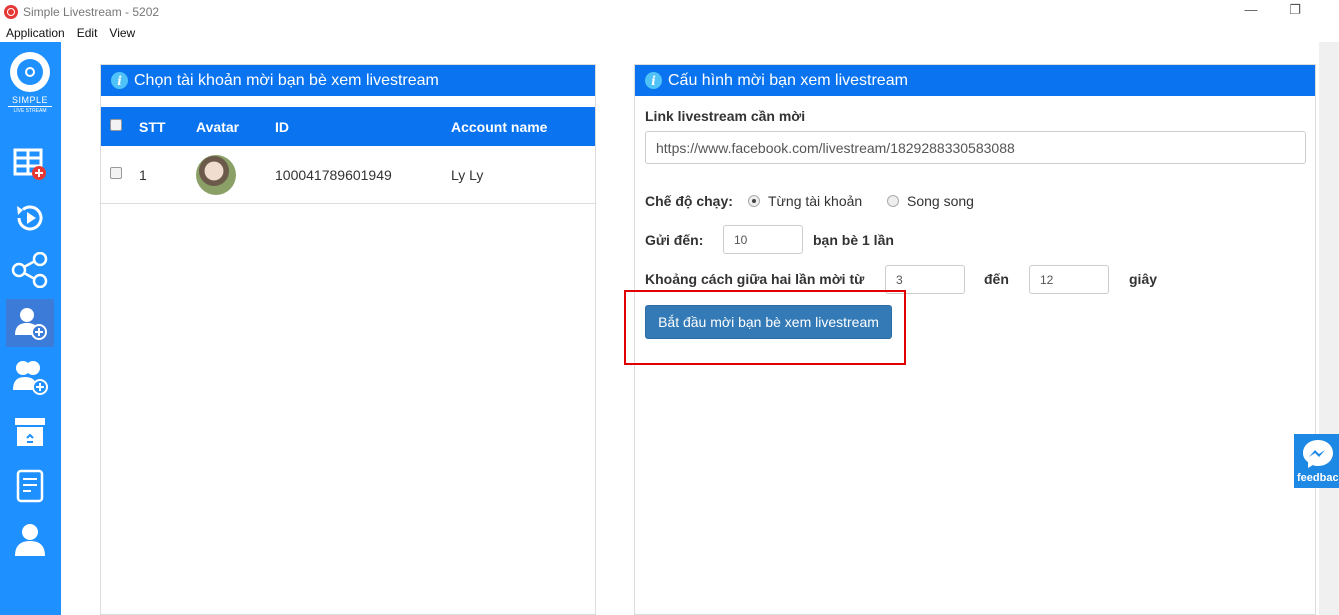  I want to click on interval-unit: giây, so click(1143, 279).